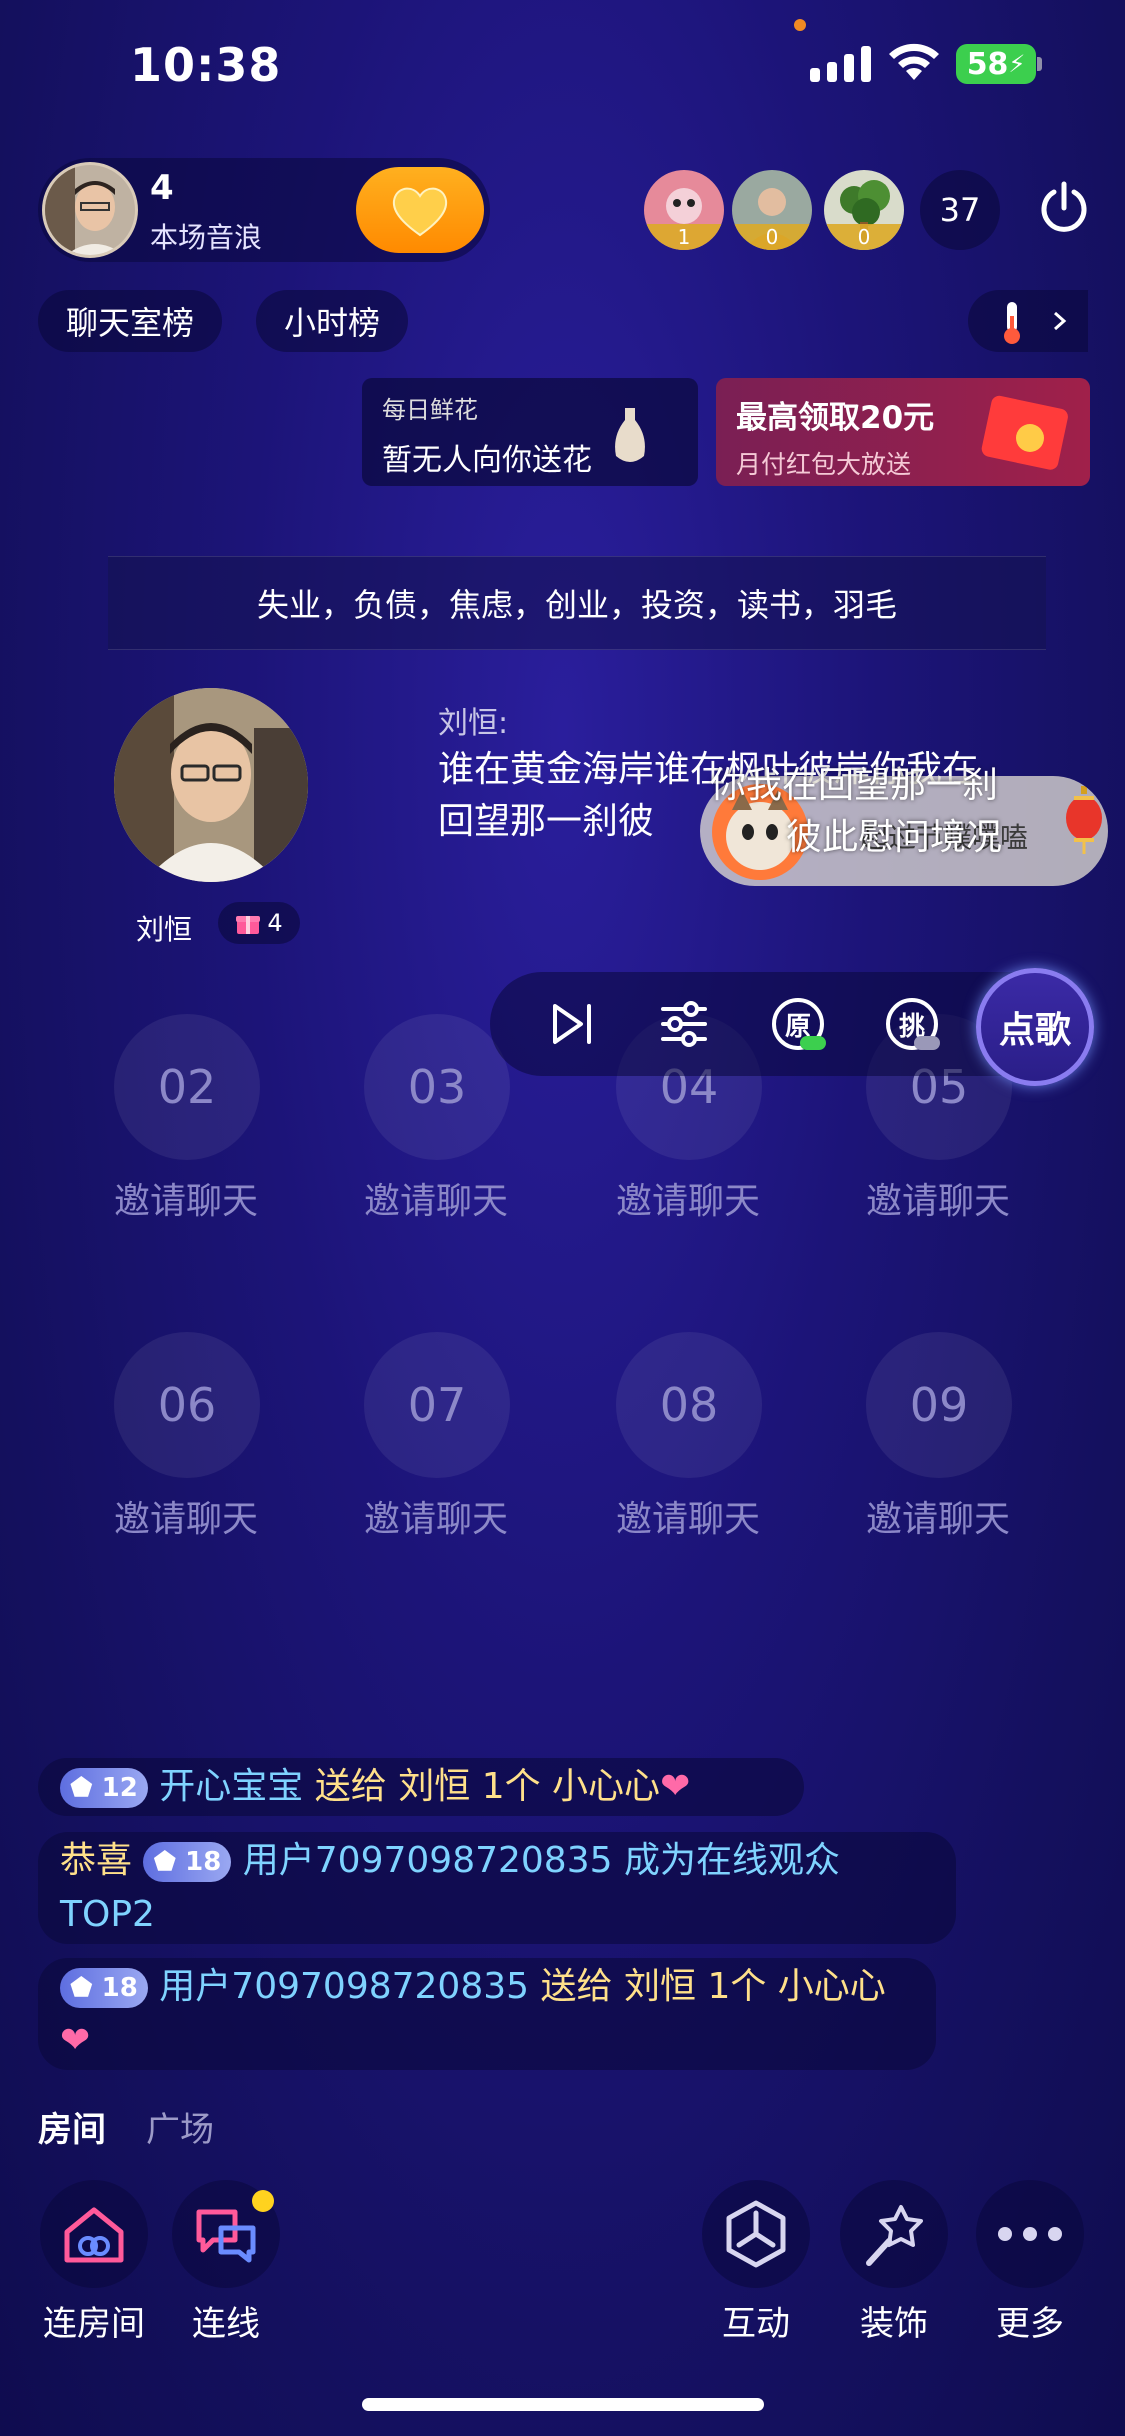 The width and height of the screenshot is (1125, 2436). Describe the element at coordinates (684, 237) in the screenshot. I see `viewer-rank-badge: 1` at that location.